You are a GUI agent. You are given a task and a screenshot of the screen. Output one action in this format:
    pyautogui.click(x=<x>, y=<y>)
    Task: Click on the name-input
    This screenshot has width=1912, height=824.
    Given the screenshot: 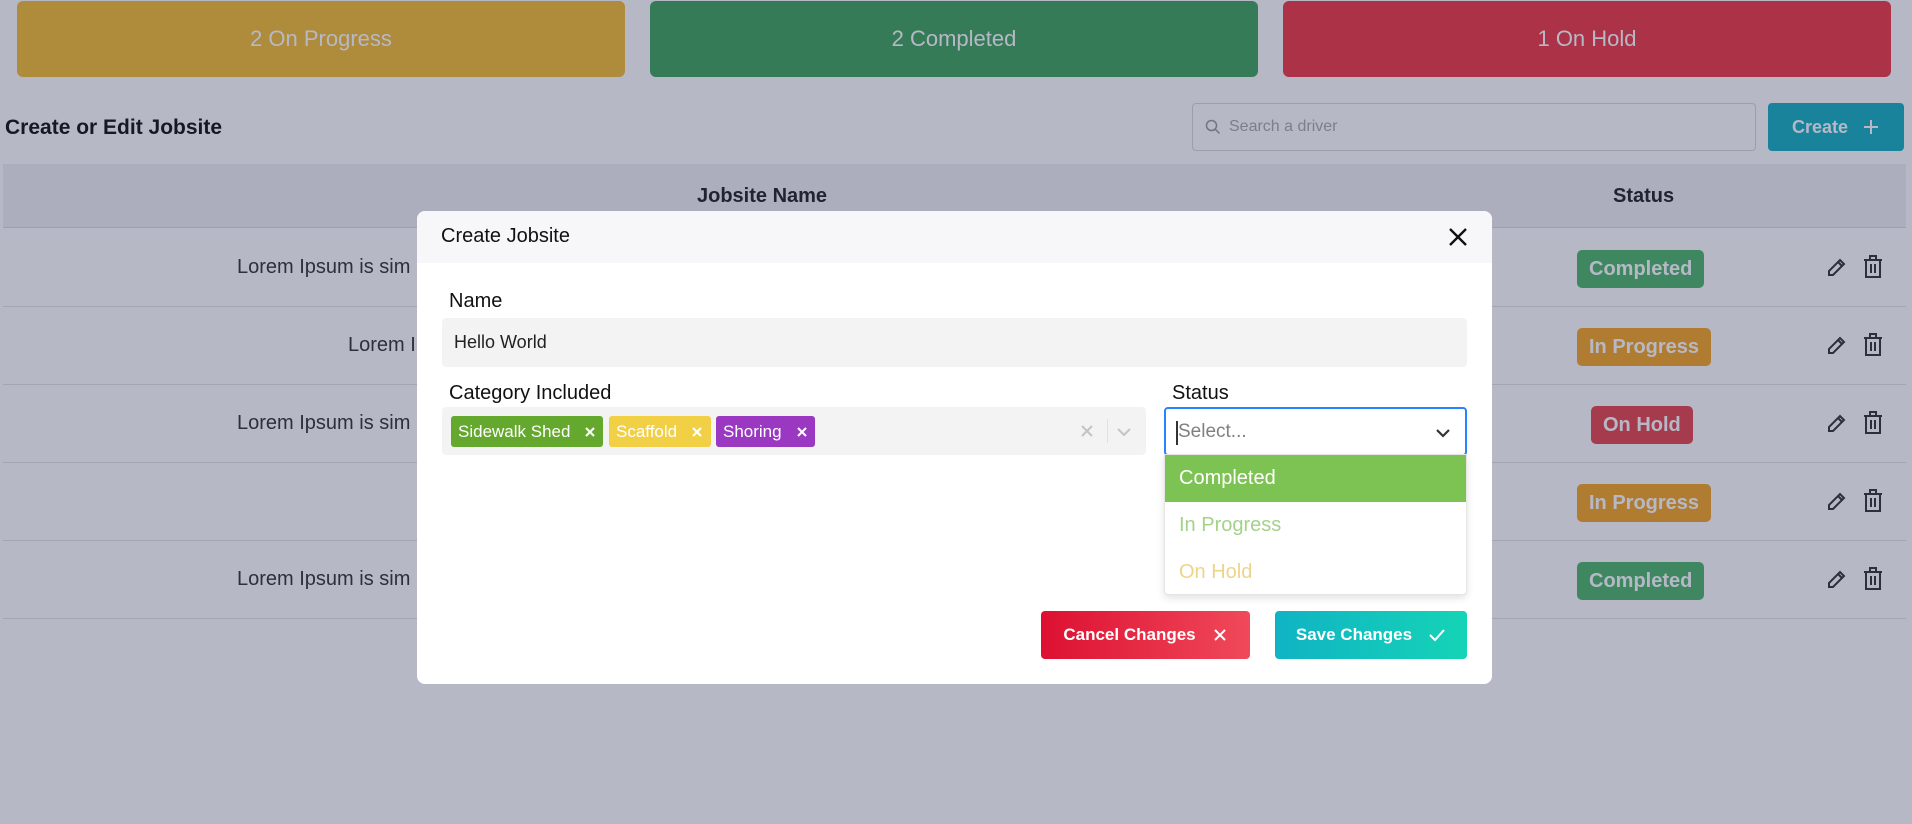 What is the action you would take?
    pyautogui.click(x=954, y=342)
    